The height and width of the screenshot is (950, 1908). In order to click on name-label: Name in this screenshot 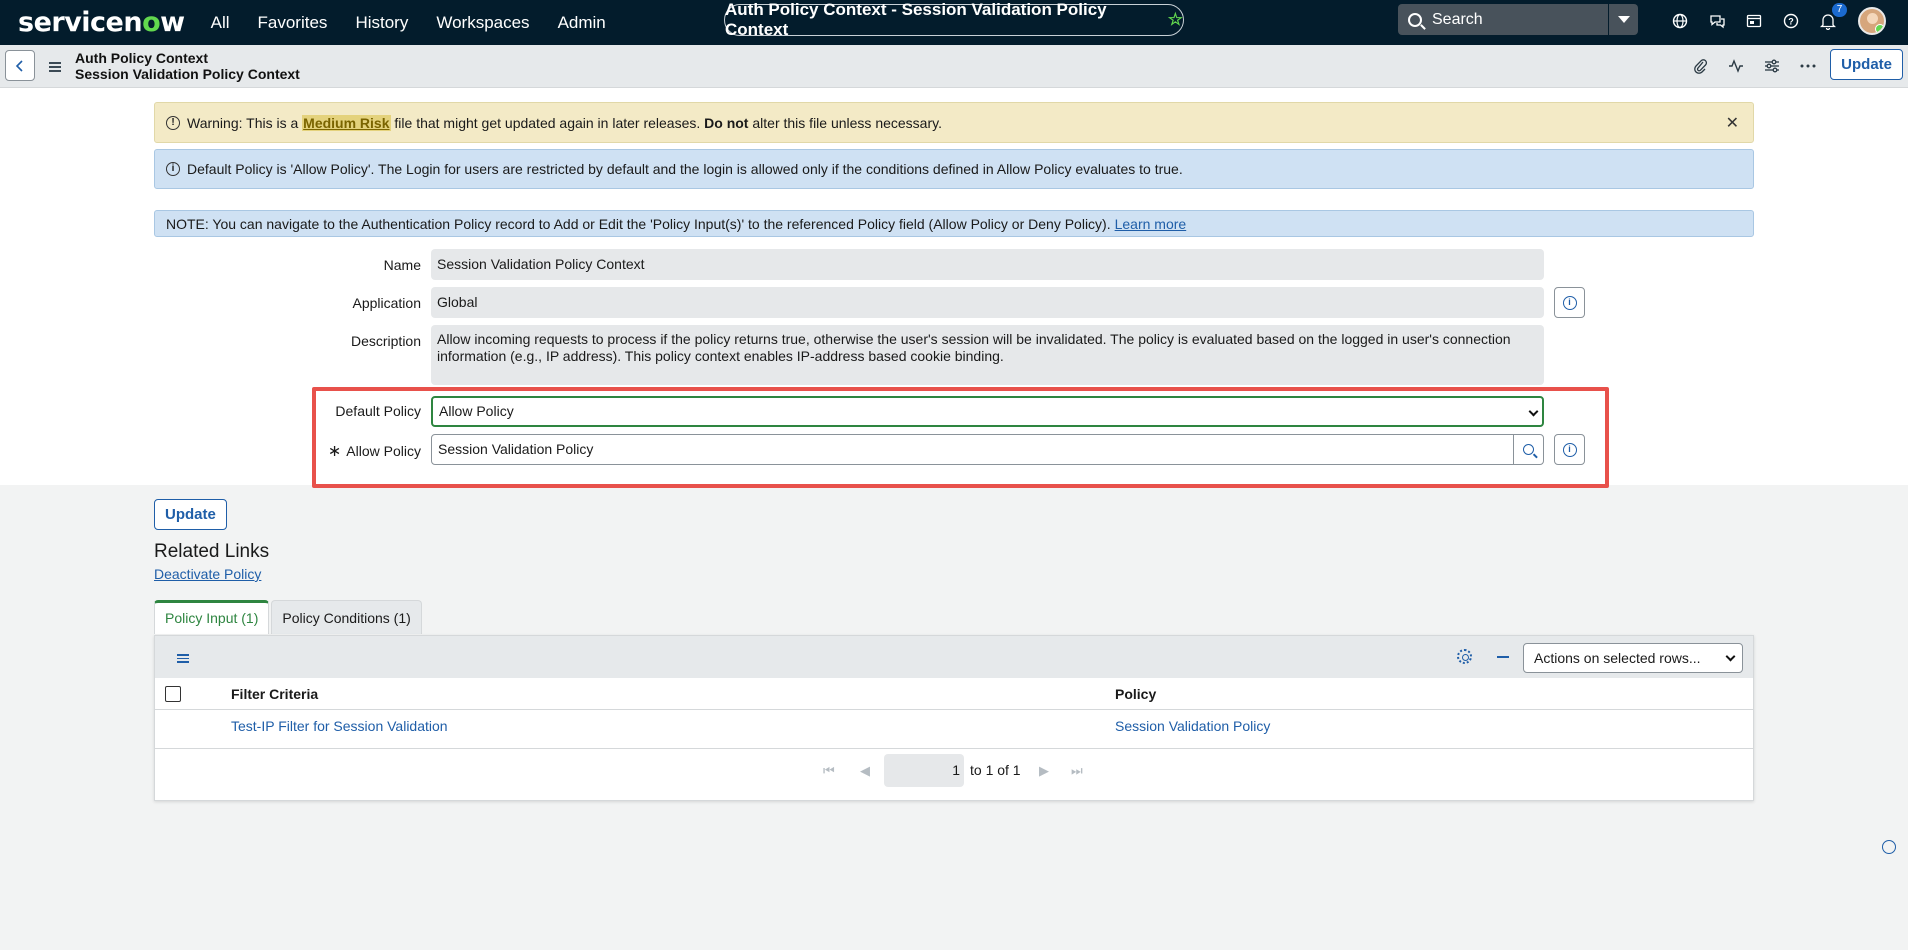, I will do `click(402, 265)`.